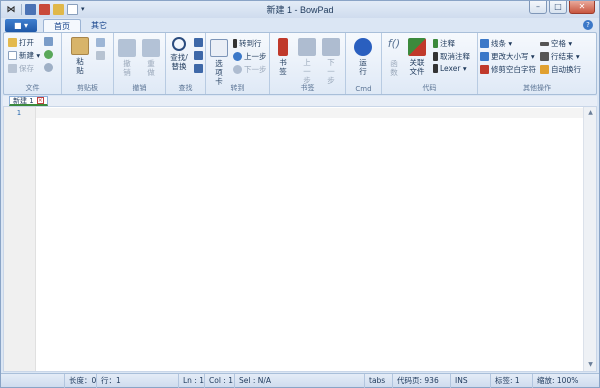  Describe the element at coordinates (331, 71) in the screenshot. I see `bookmark-next-label: 下一步` at that location.